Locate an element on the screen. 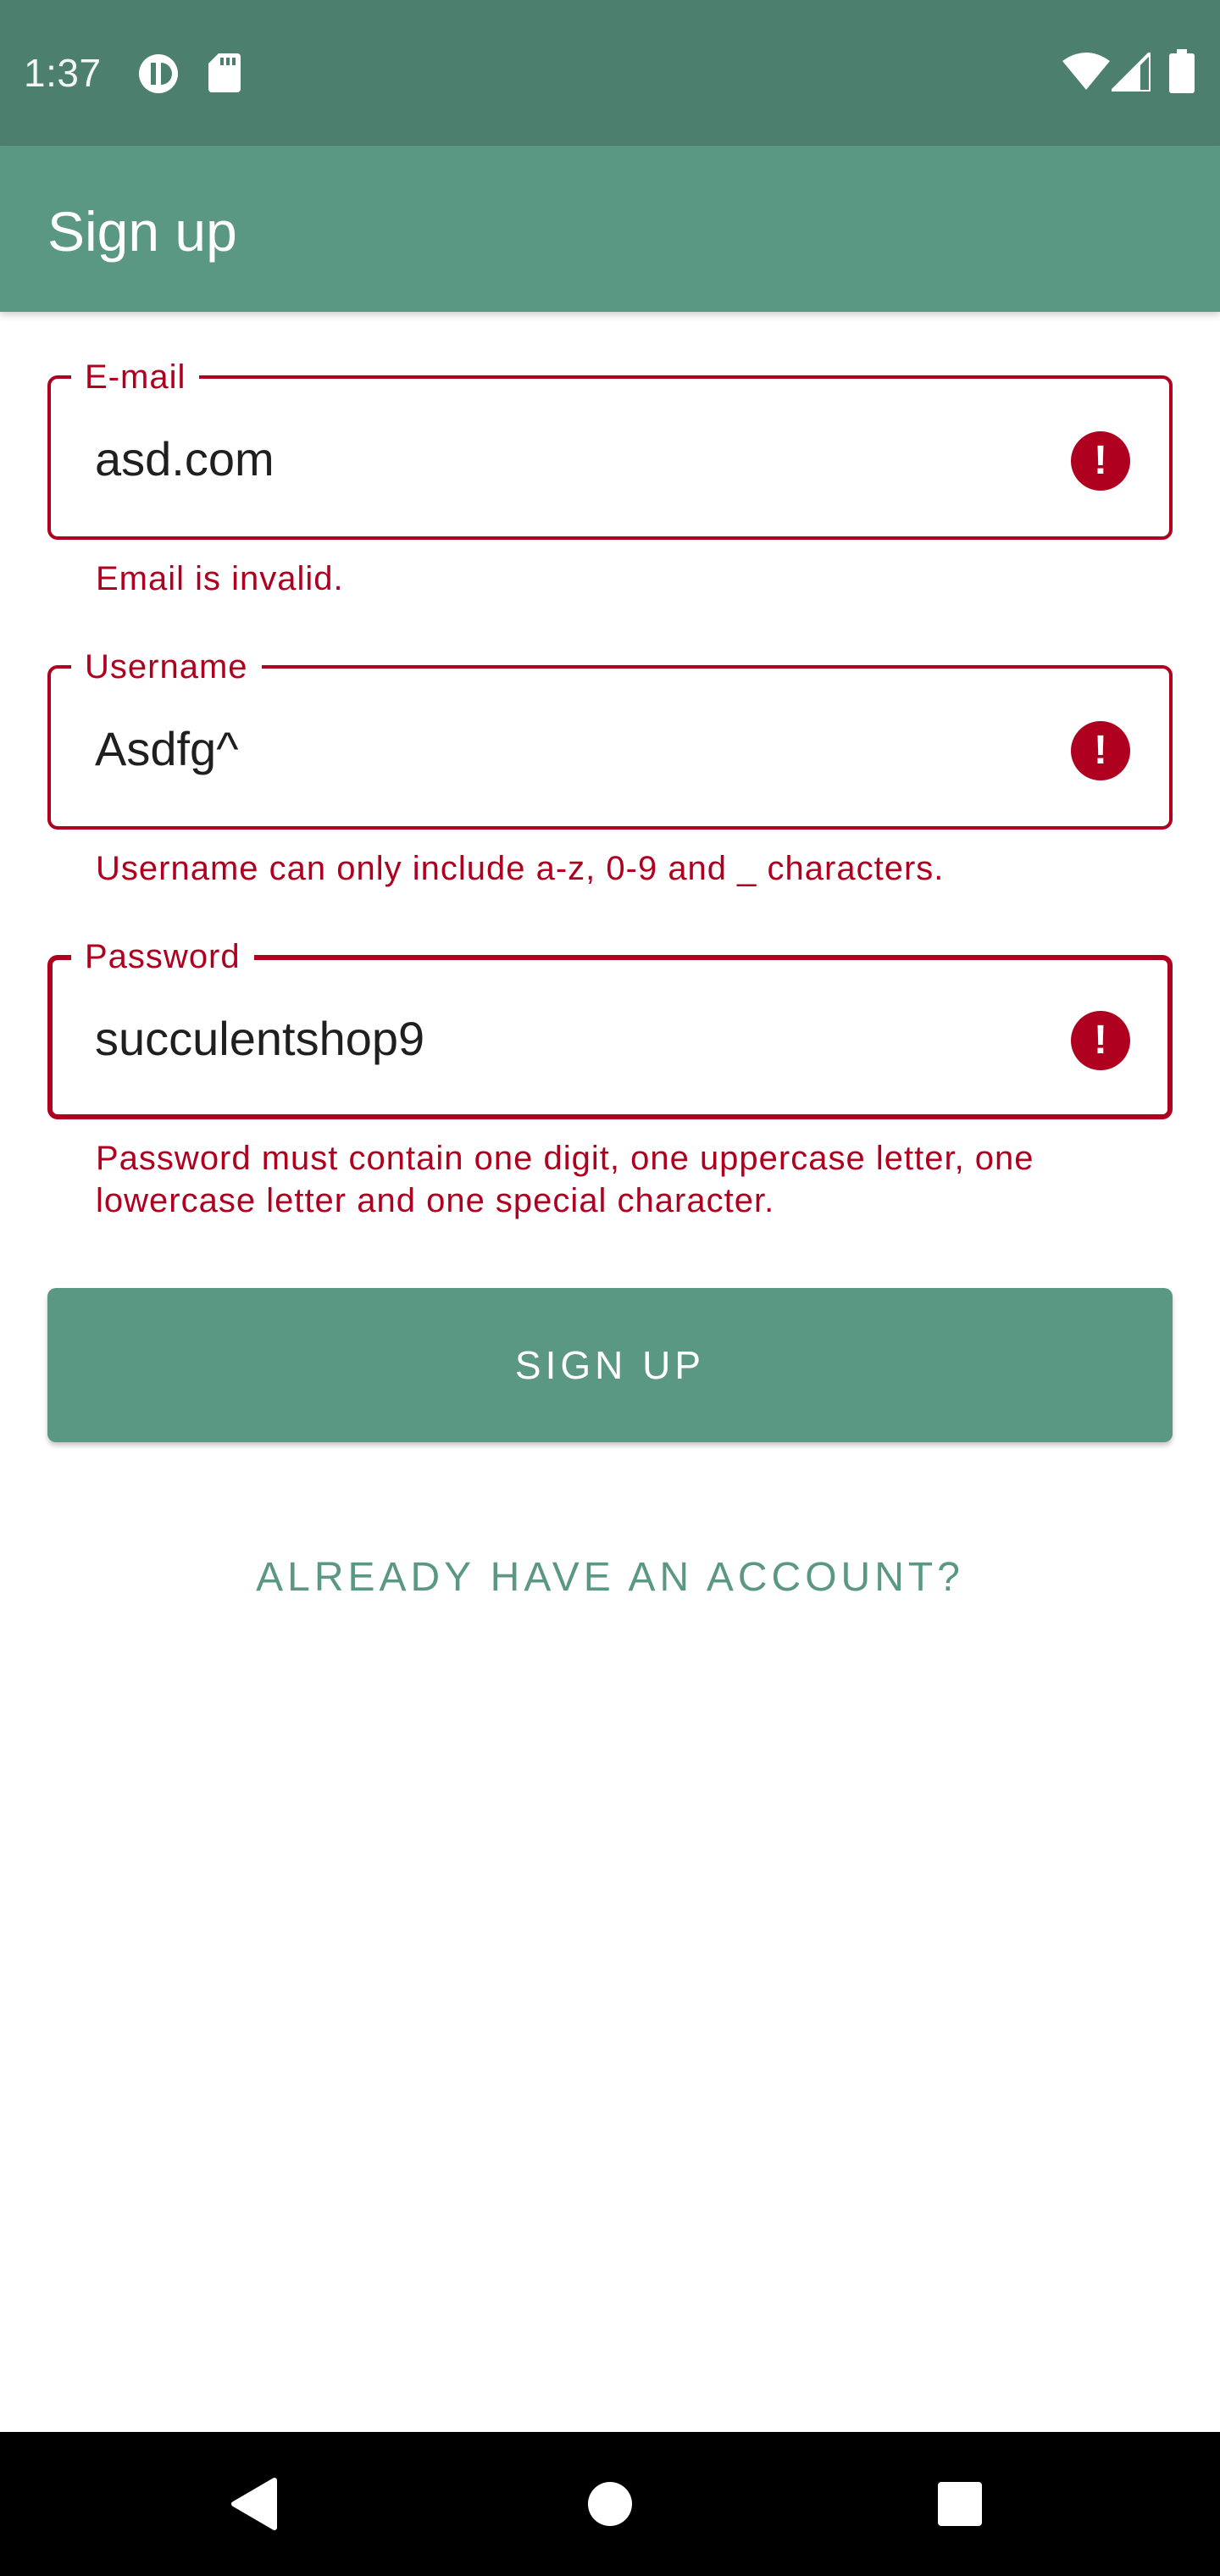 The width and height of the screenshot is (1220, 2576). sign-up-button: SIGN UP is located at coordinates (610, 1365).